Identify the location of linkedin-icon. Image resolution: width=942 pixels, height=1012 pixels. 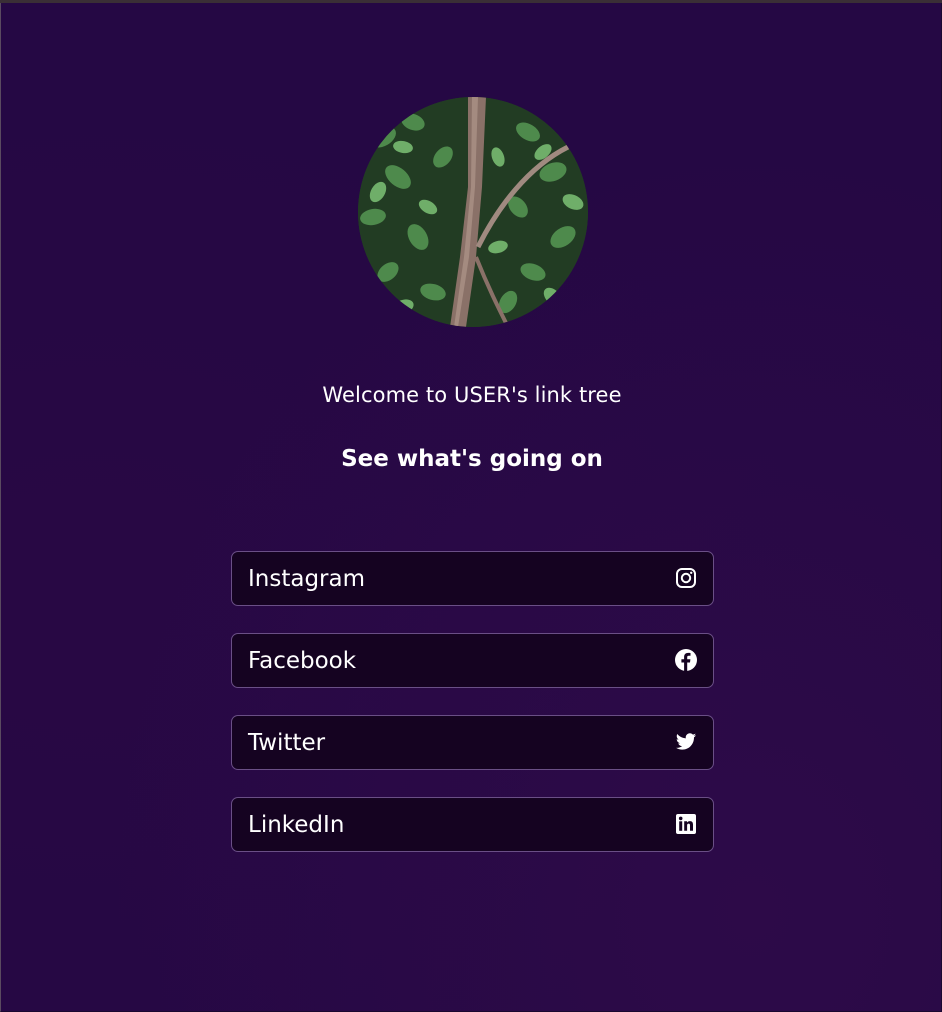
(686, 824).